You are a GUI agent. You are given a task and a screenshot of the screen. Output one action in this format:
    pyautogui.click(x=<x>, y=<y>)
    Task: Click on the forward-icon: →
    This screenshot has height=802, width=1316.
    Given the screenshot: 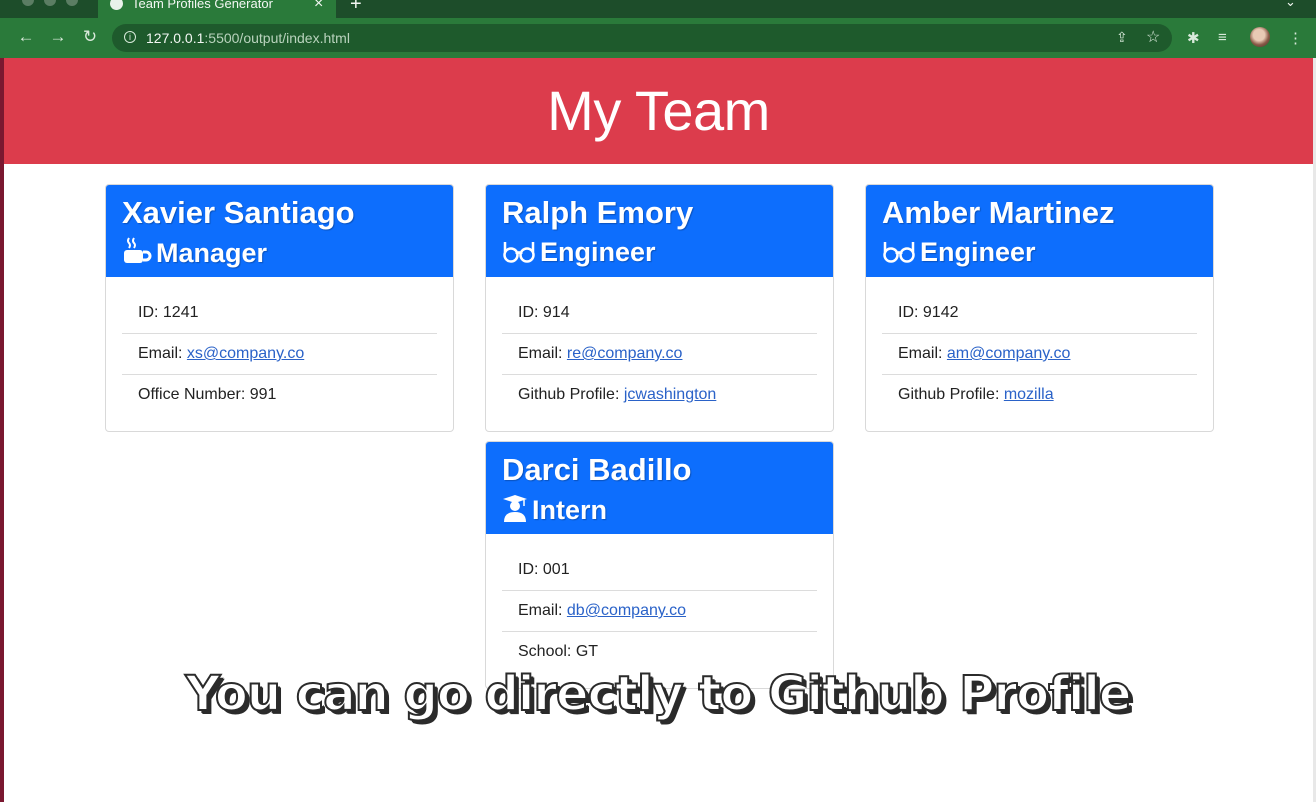 What is the action you would take?
    pyautogui.click(x=58, y=37)
    